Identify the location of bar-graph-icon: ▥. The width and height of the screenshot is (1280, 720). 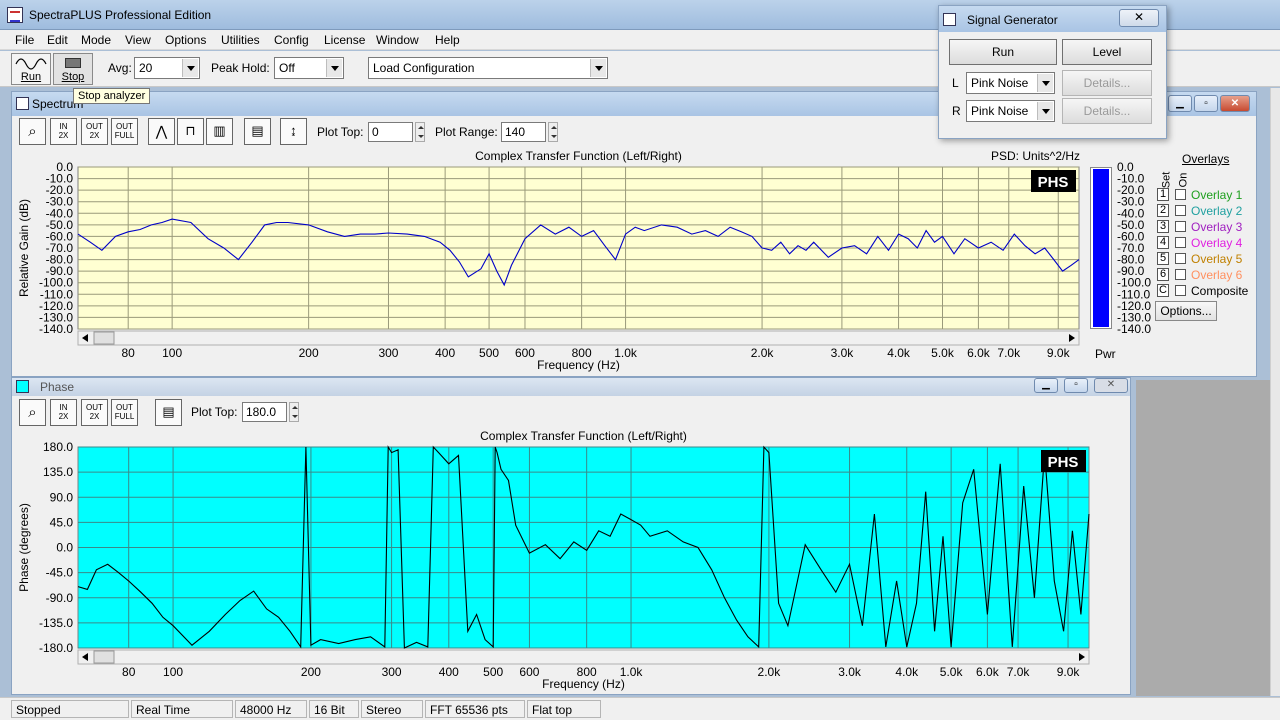
(219, 131).